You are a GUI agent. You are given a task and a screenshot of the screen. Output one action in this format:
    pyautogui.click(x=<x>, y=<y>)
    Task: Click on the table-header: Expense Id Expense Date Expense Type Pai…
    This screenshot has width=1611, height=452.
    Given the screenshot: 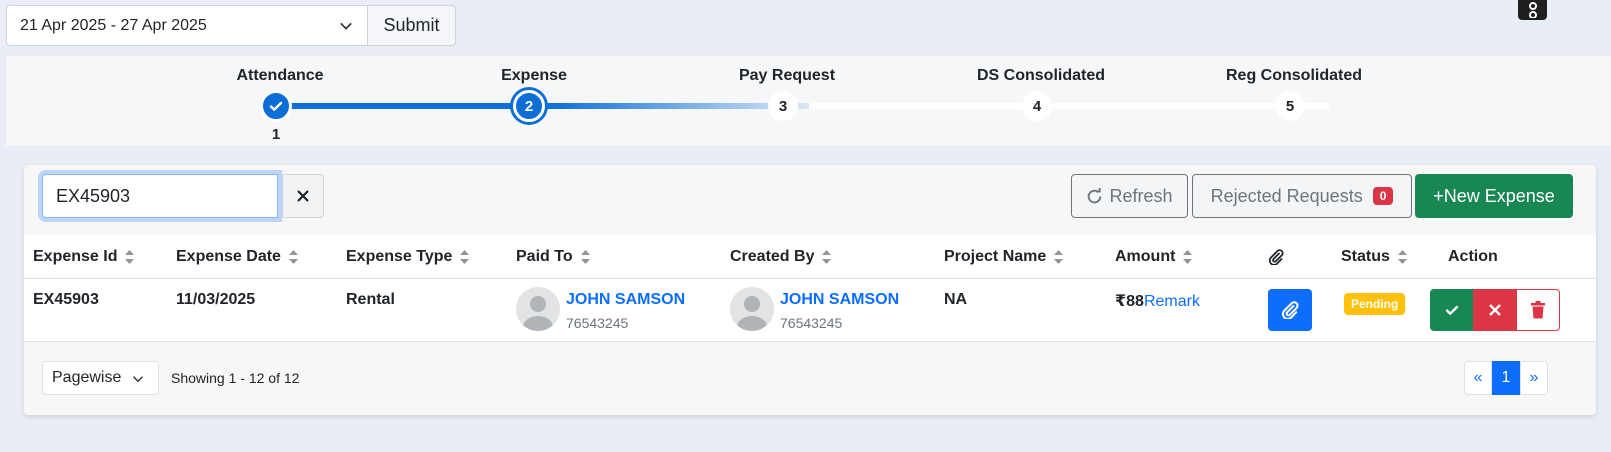 What is the action you would take?
    pyautogui.click(x=810, y=257)
    